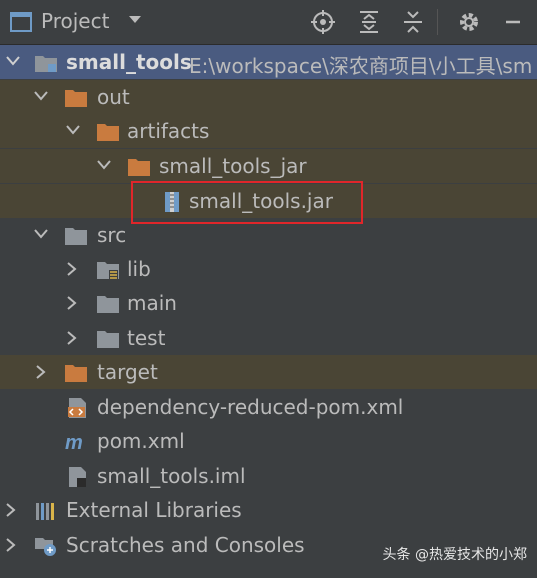 The height and width of the screenshot is (578, 537). I want to click on tree-row-iml: small_tools.iml, so click(268, 476).